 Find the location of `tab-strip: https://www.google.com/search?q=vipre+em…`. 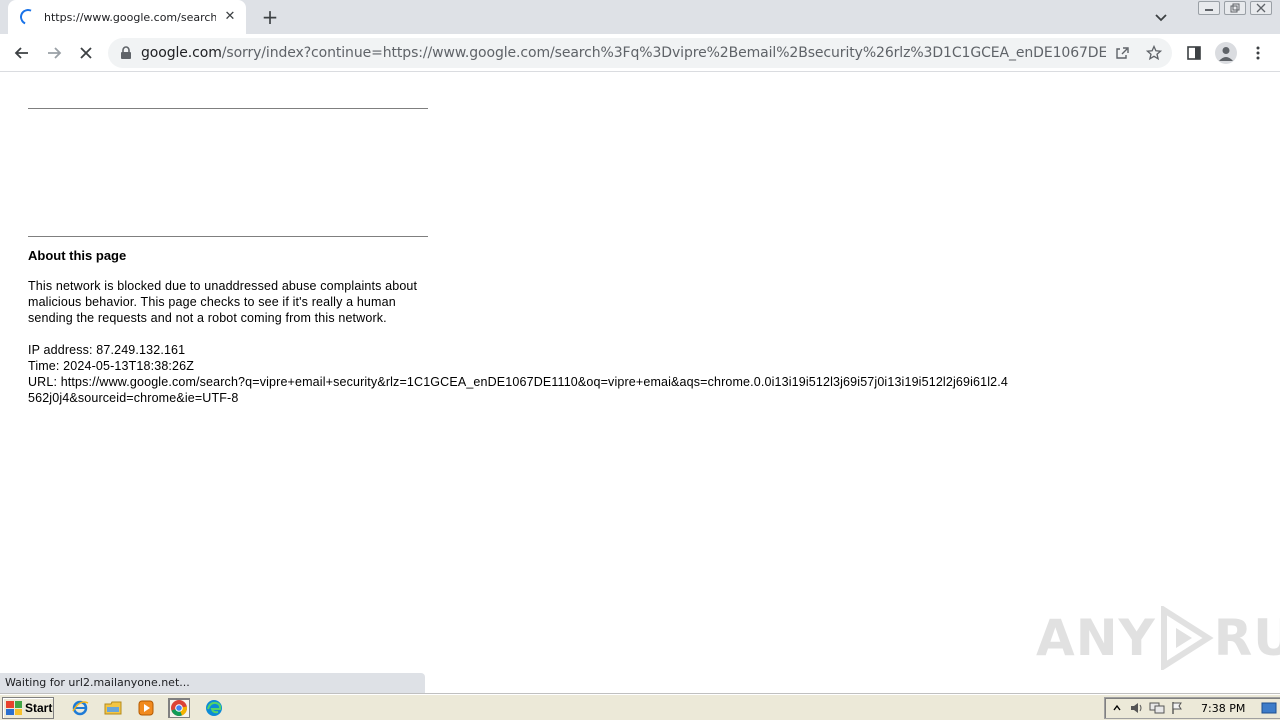

tab-strip: https://www.google.com/search?q=vipre+em… is located at coordinates (640, 17).